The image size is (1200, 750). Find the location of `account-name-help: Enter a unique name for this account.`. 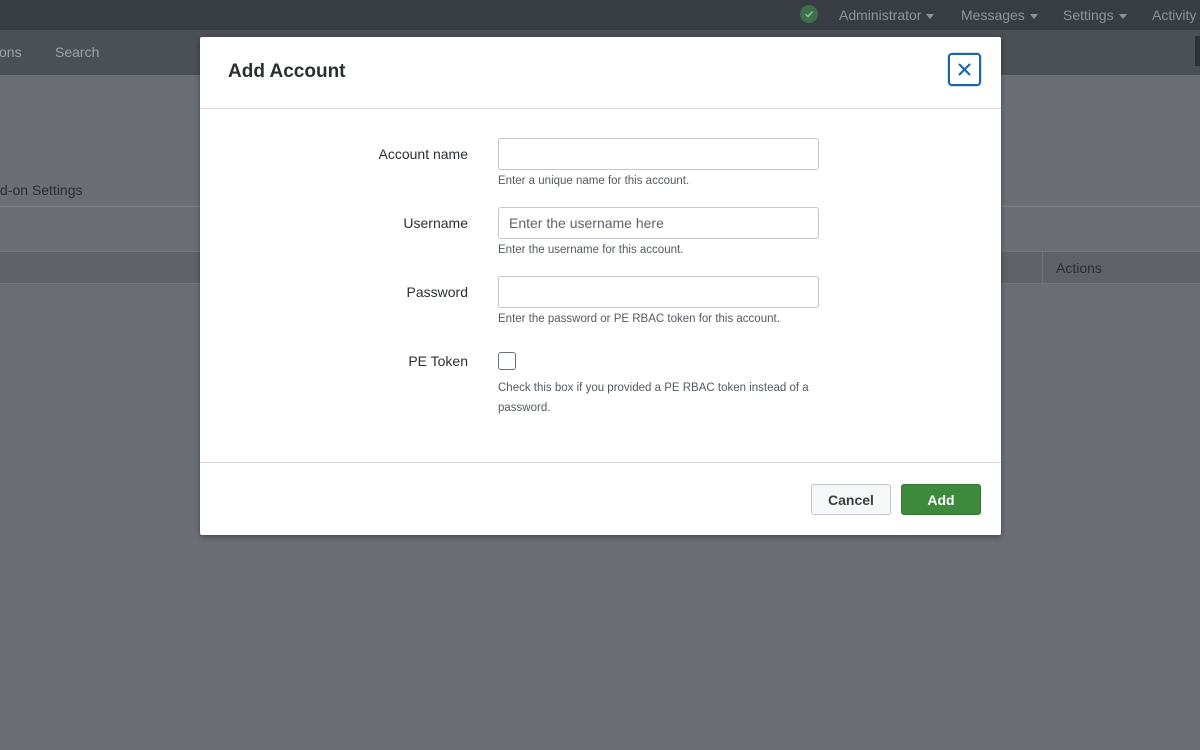

account-name-help: Enter a unique name for this account. is located at coordinates (594, 181).